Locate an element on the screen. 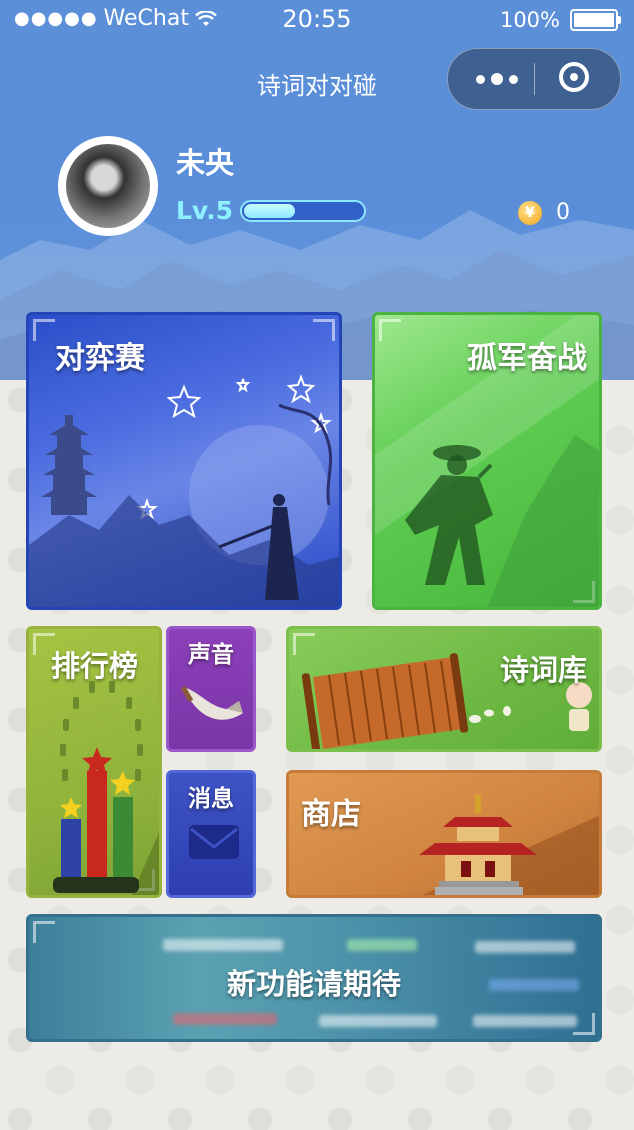  coming-soon-banner: 新功能请期待 is located at coordinates (314, 978).